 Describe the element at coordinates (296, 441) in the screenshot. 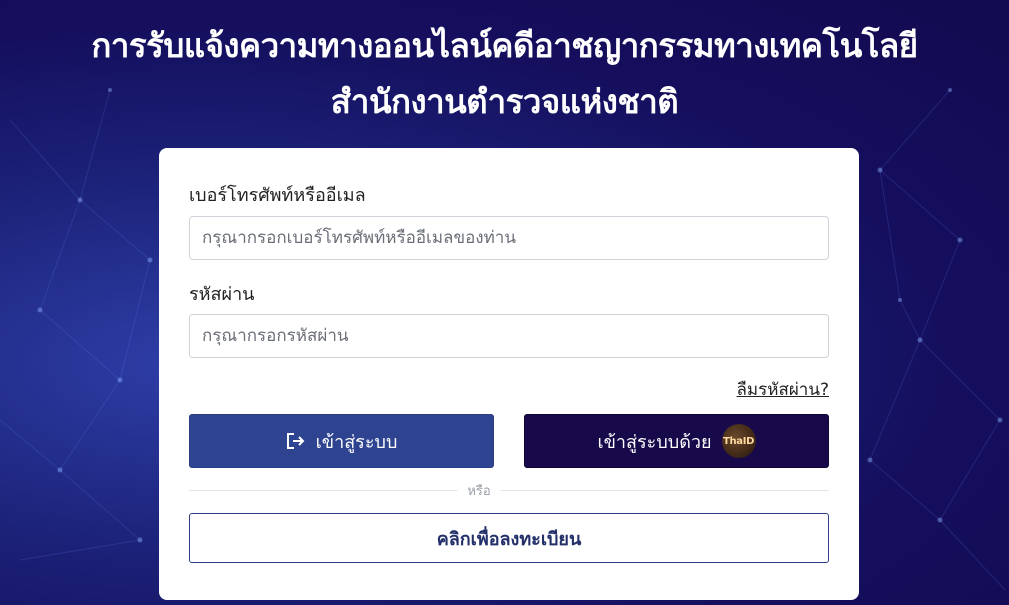

I see `login-arrow-icon` at that location.